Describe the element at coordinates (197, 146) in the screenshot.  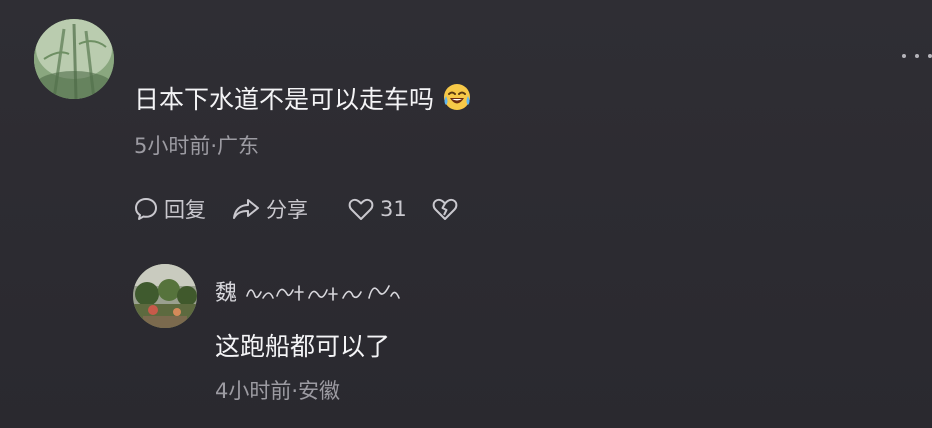
I see `comment-meta: 5小时前·广东` at that location.